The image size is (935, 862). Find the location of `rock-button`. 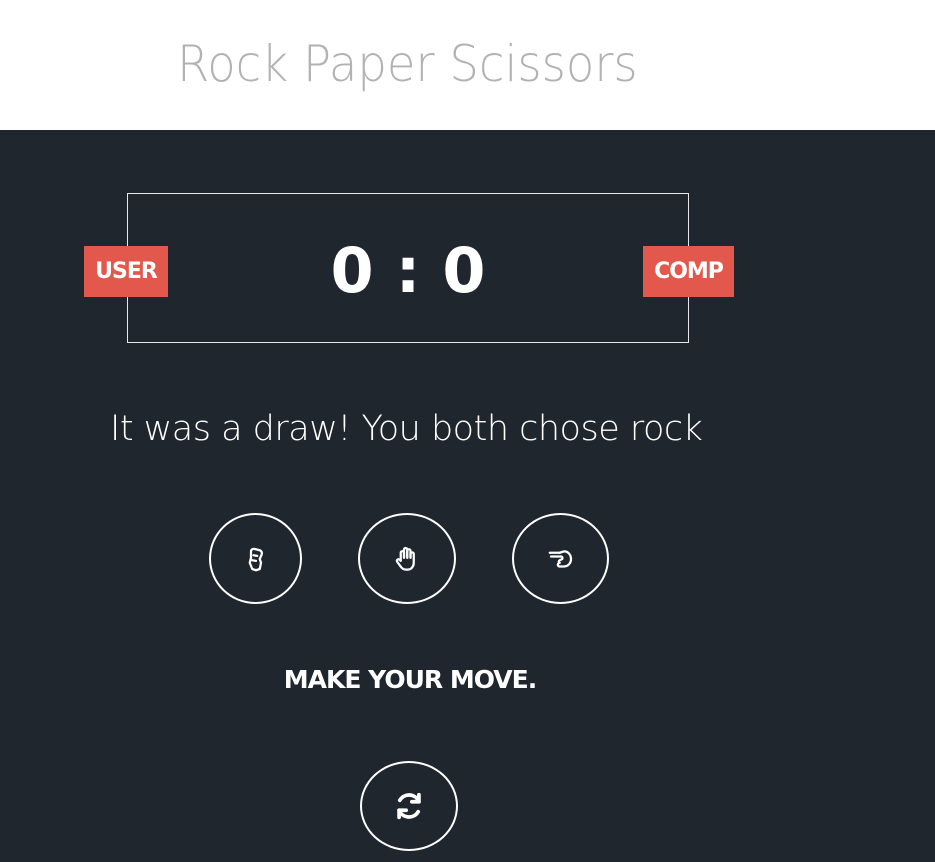

rock-button is located at coordinates (255, 558).